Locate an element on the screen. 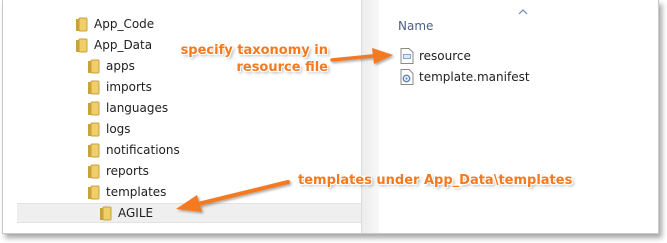 This screenshot has height=243, width=667. arrow-to-resource is located at coordinates (361, 56).